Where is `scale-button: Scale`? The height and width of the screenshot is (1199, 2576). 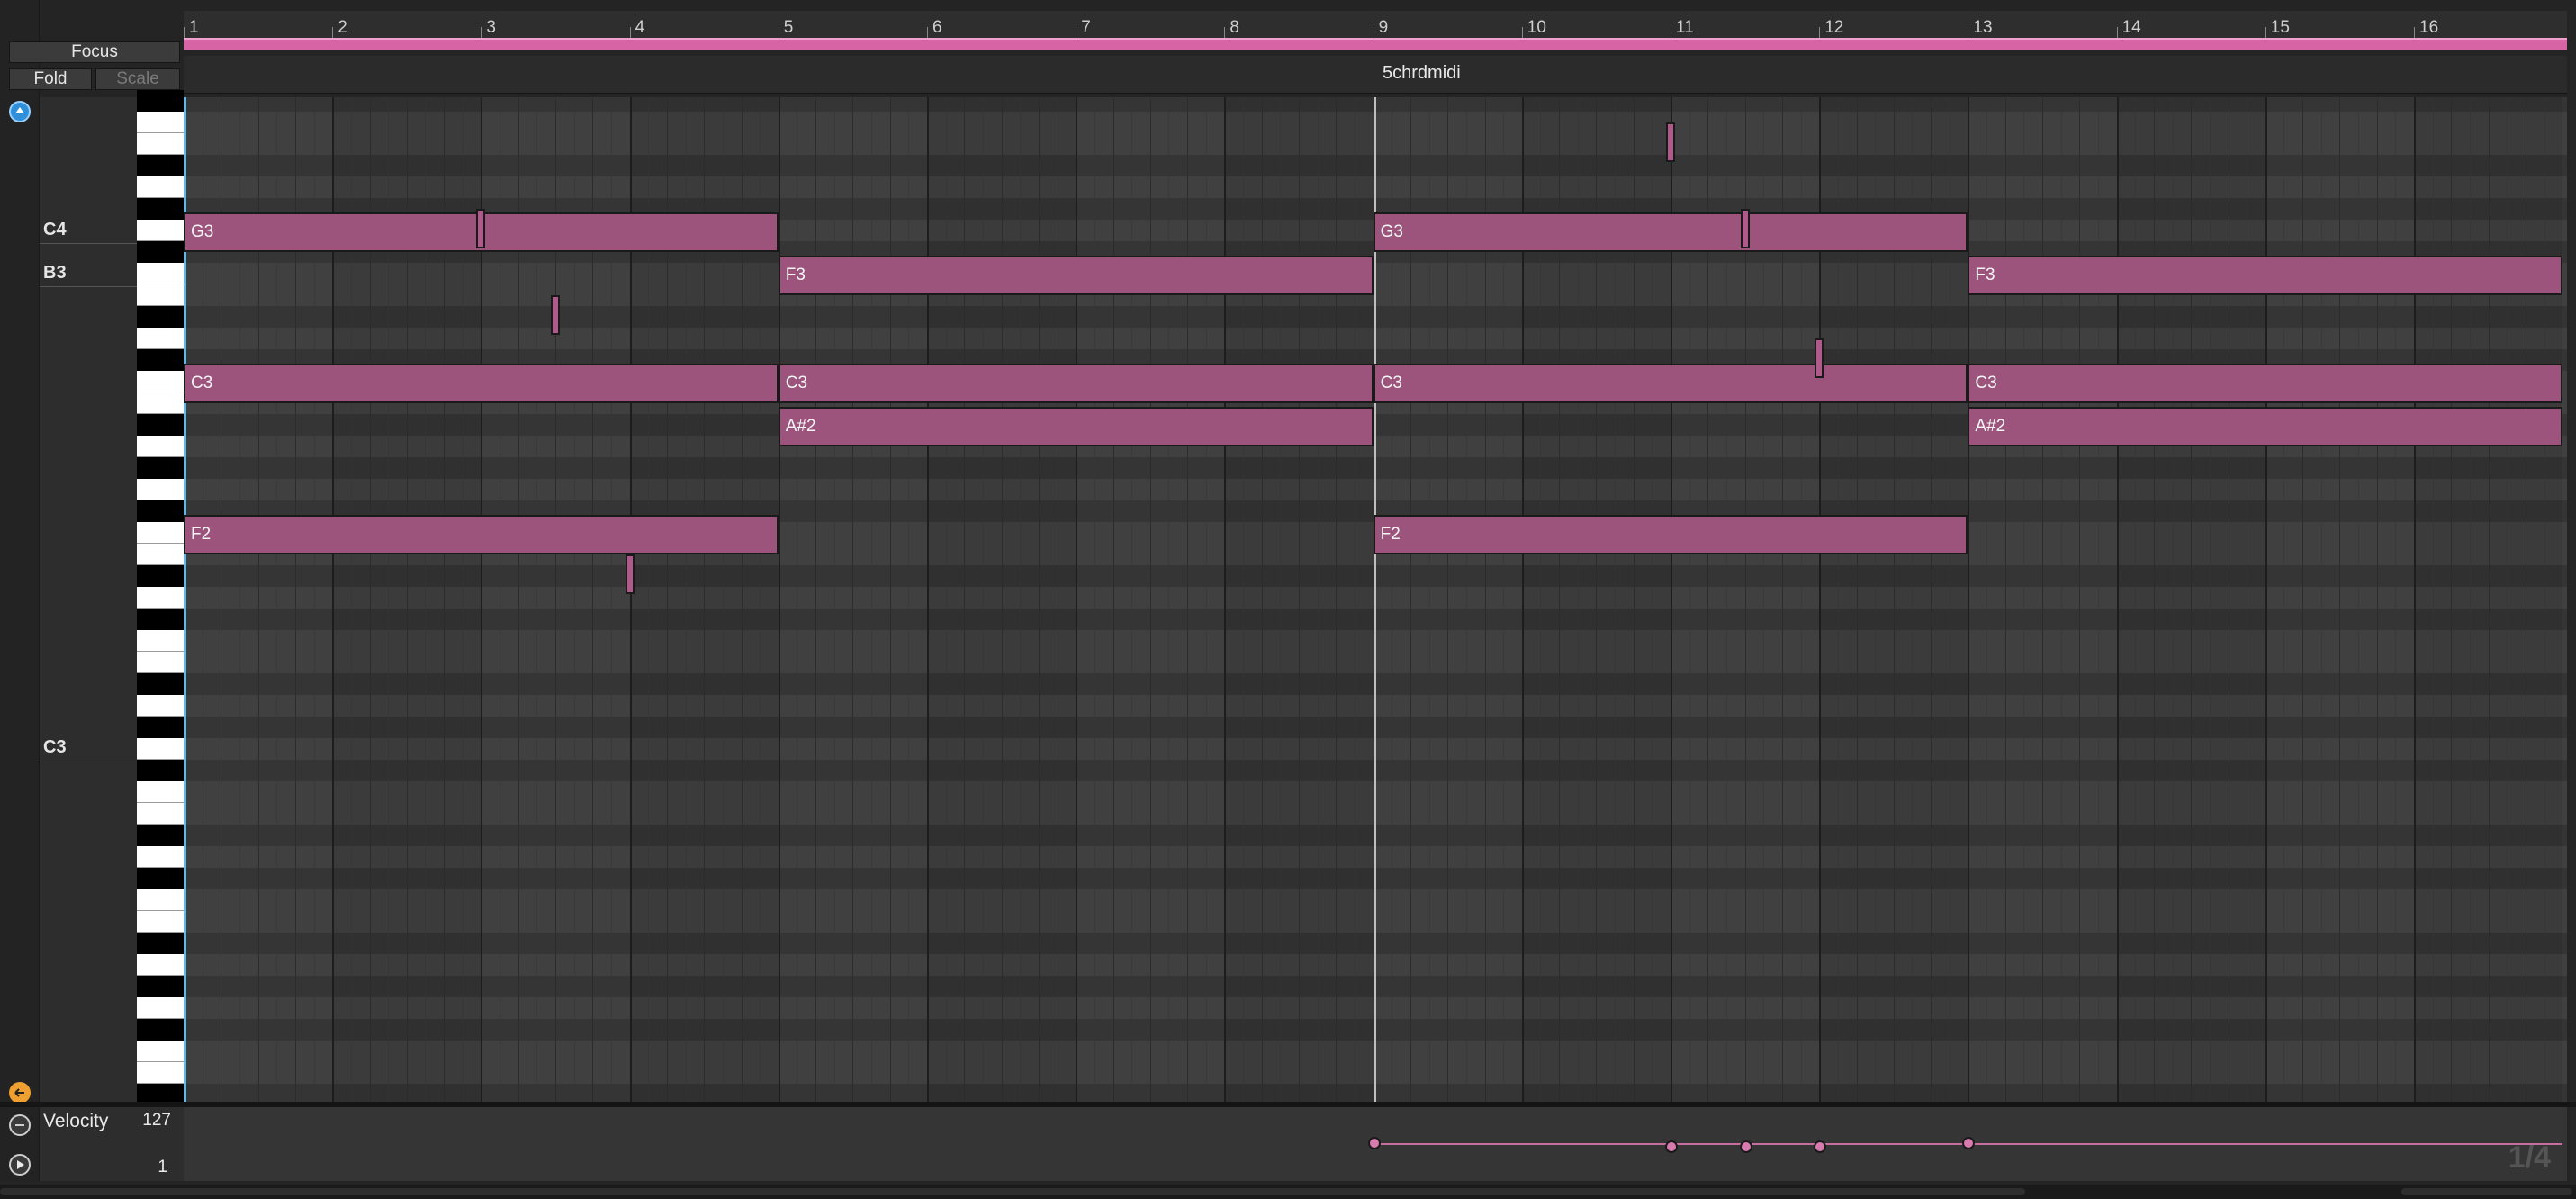 scale-button: Scale is located at coordinates (137, 79).